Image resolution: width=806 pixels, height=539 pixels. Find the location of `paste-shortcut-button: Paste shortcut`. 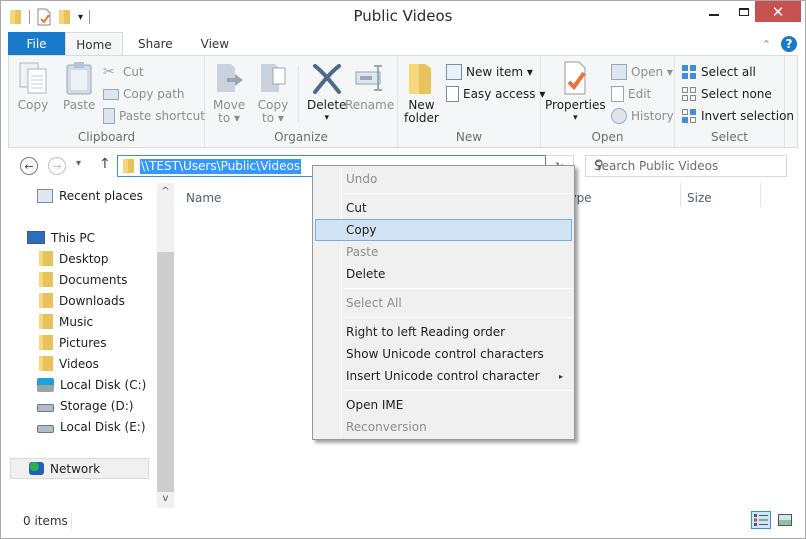

paste-shortcut-button: Paste shortcut is located at coordinates (154, 116).